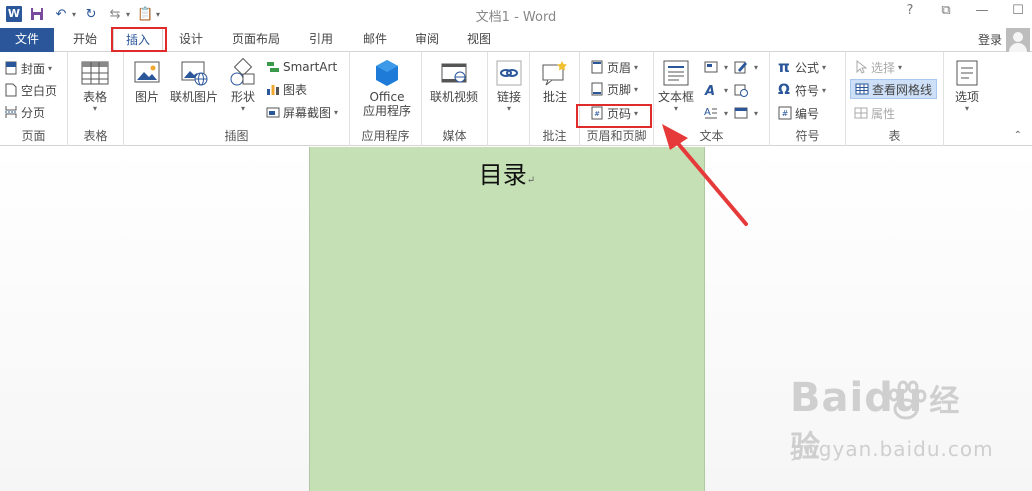 Image resolution: width=1032 pixels, height=491 pixels. Describe the element at coordinates (507, 172) in the screenshot. I see `document-heading: 目录↵` at that location.